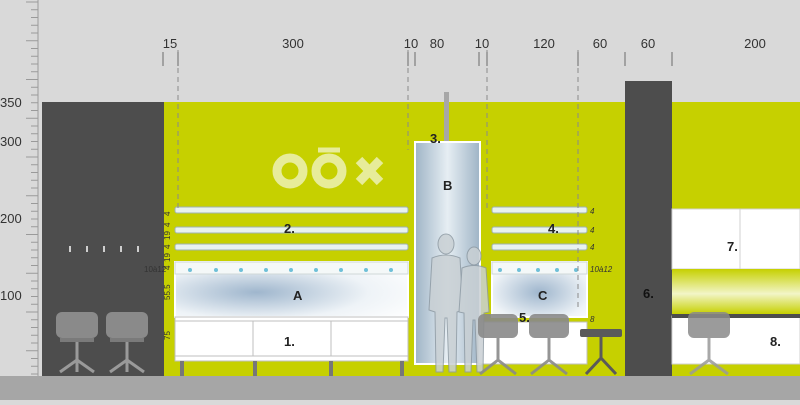 This screenshot has height=405, width=800. Describe the element at coordinates (544, 43) in the screenshot. I see `dim-label: 120` at that location.